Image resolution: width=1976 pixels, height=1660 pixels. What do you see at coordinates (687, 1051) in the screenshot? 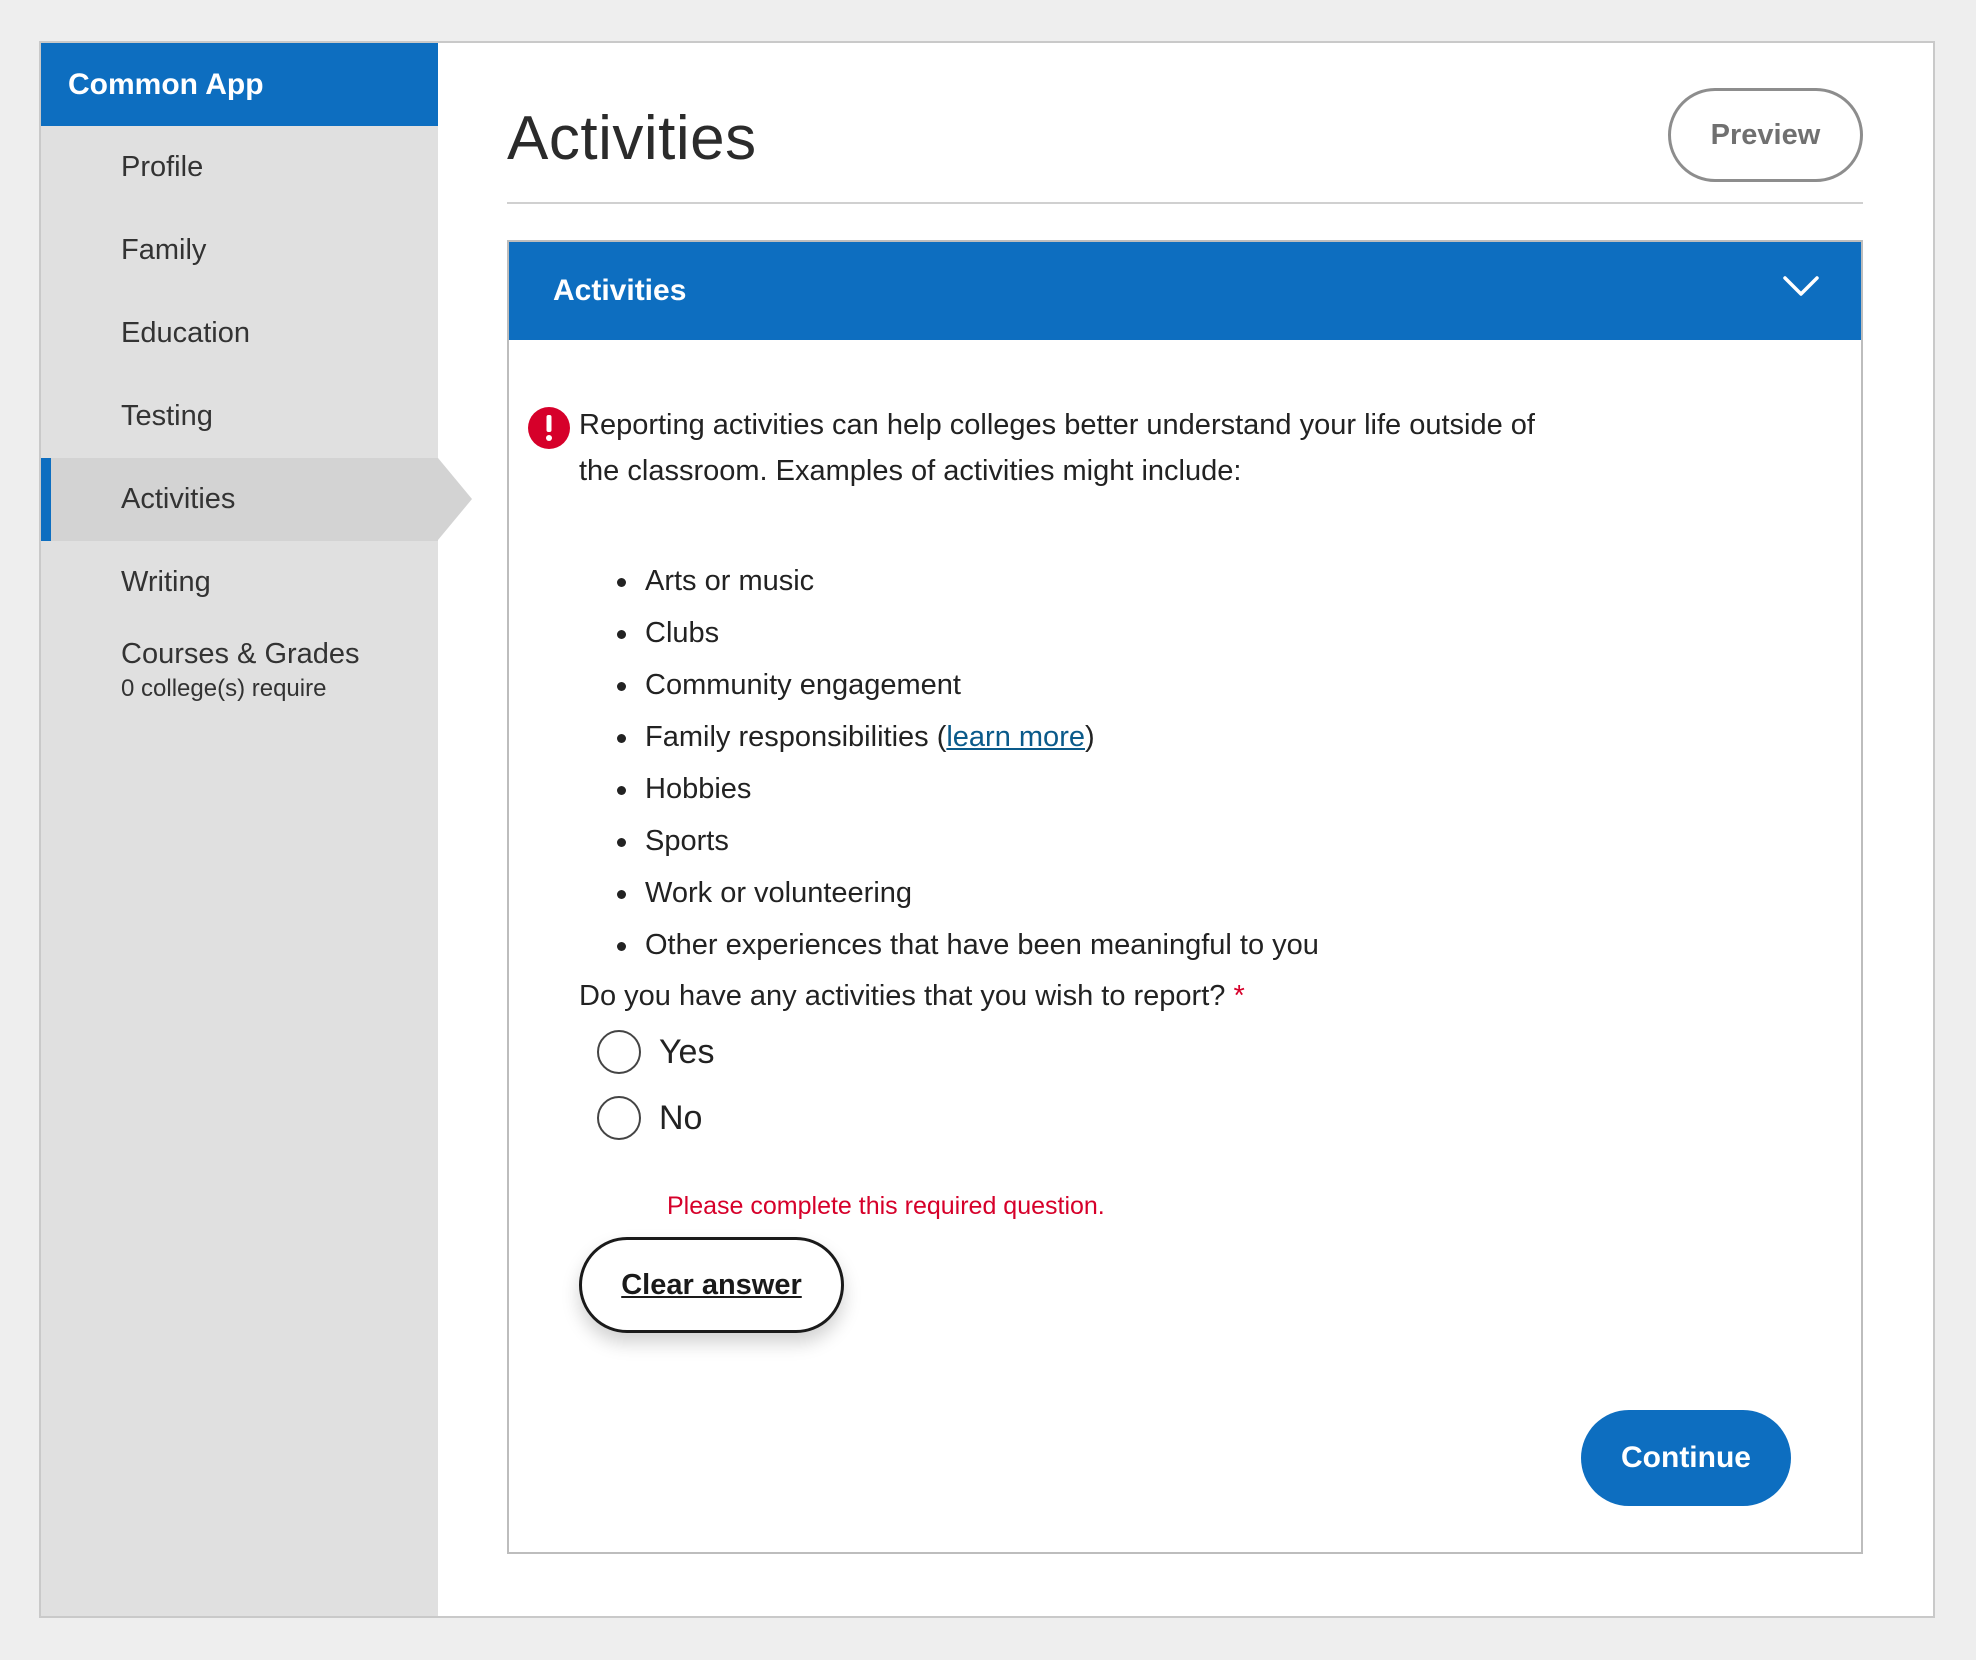
I see `radio-label-yes: Yes` at bounding box center [687, 1051].